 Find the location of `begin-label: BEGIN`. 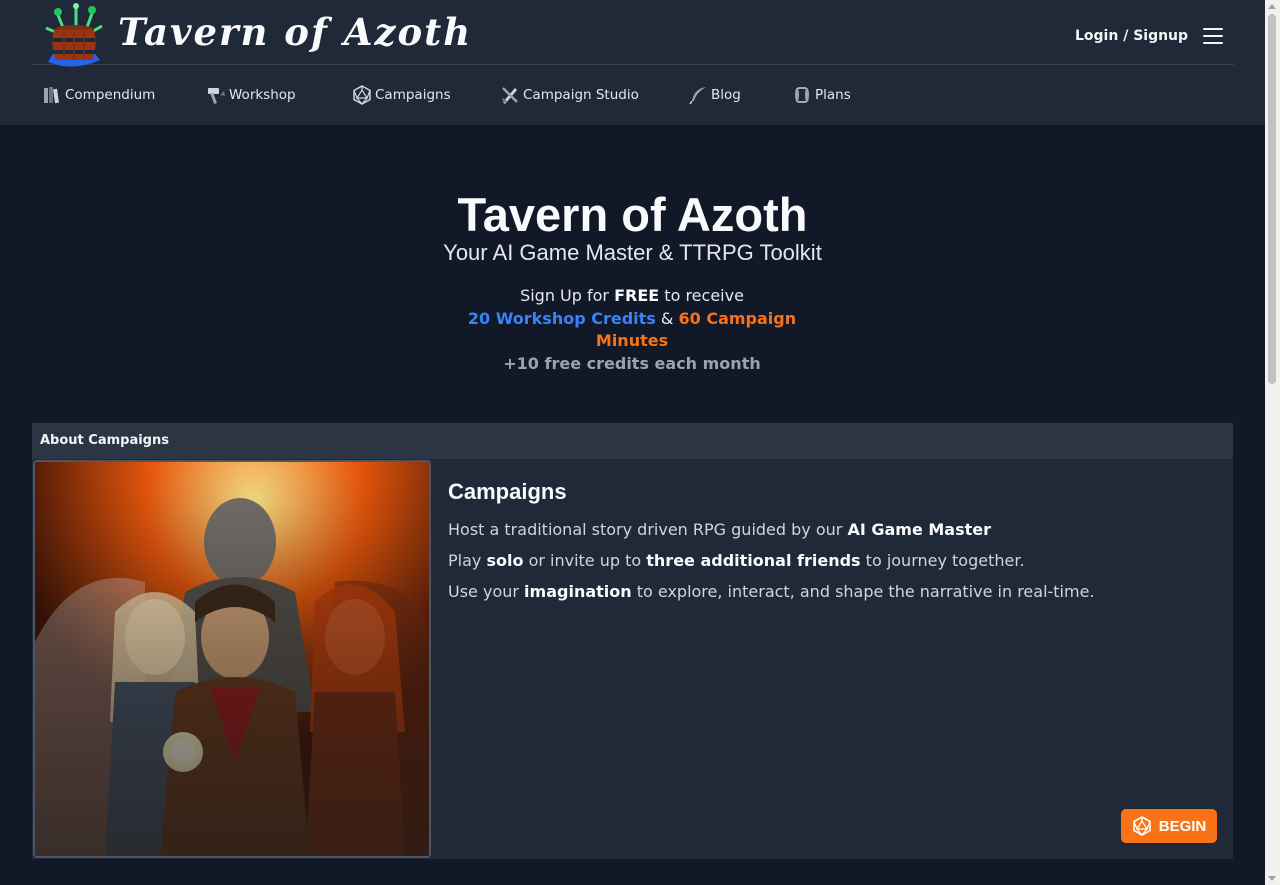

begin-label: BEGIN is located at coordinates (1182, 826).